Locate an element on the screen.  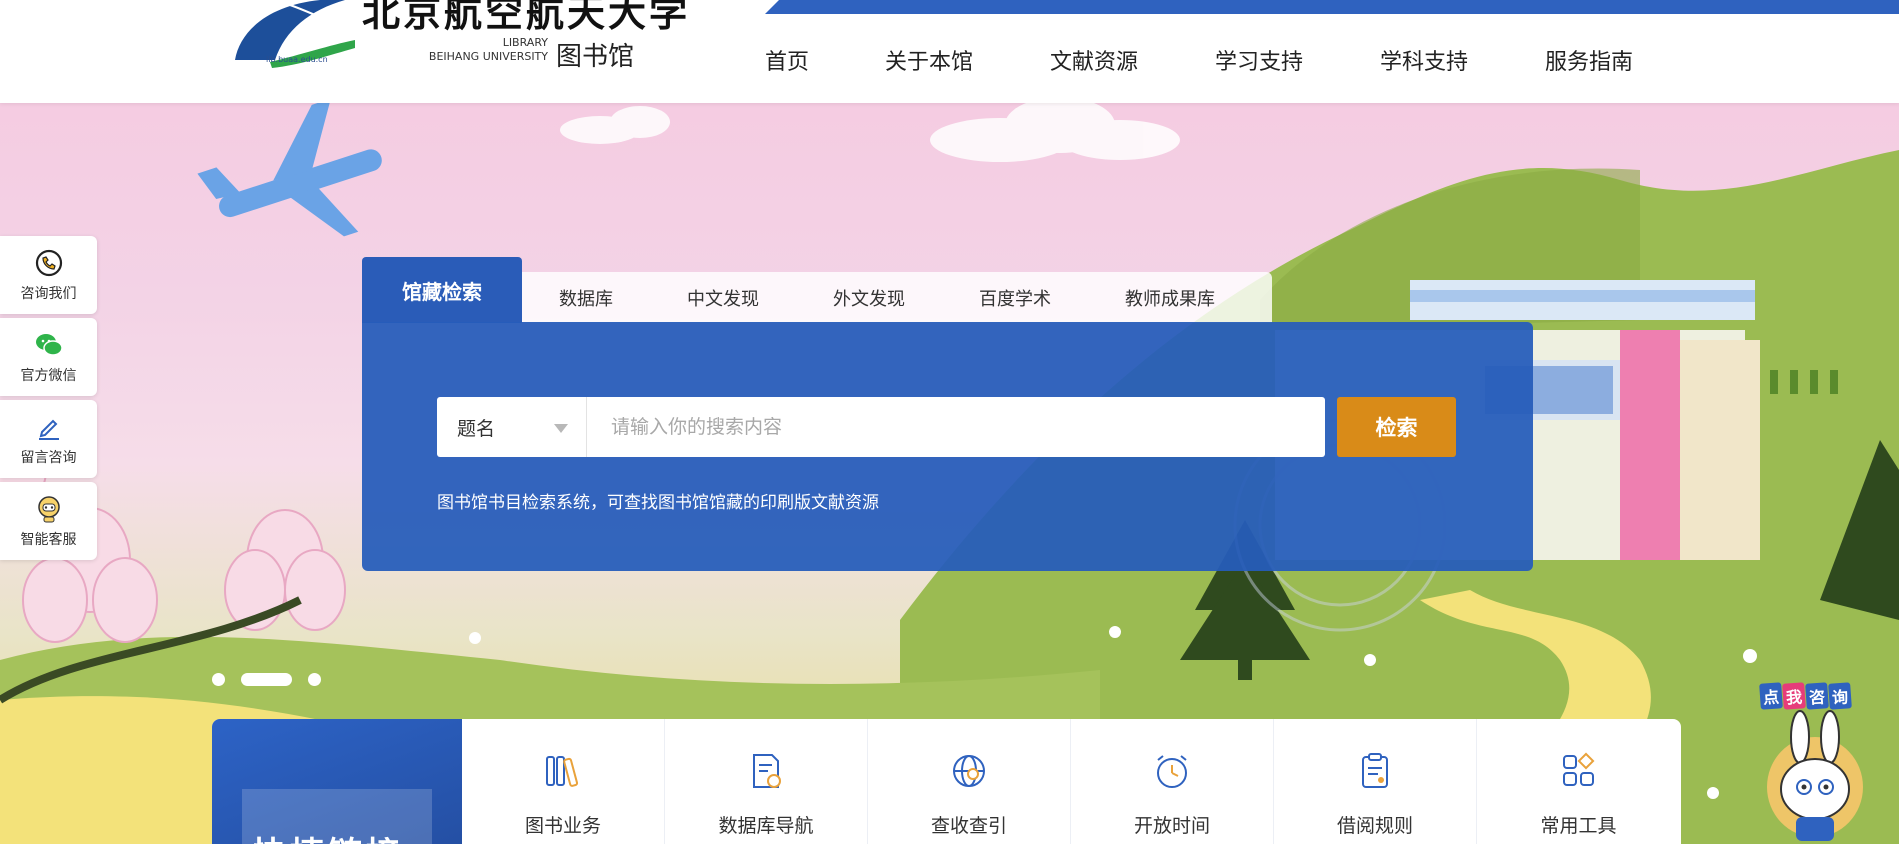
float-wechat-label: 官方微信 is located at coordinates (48, 375).